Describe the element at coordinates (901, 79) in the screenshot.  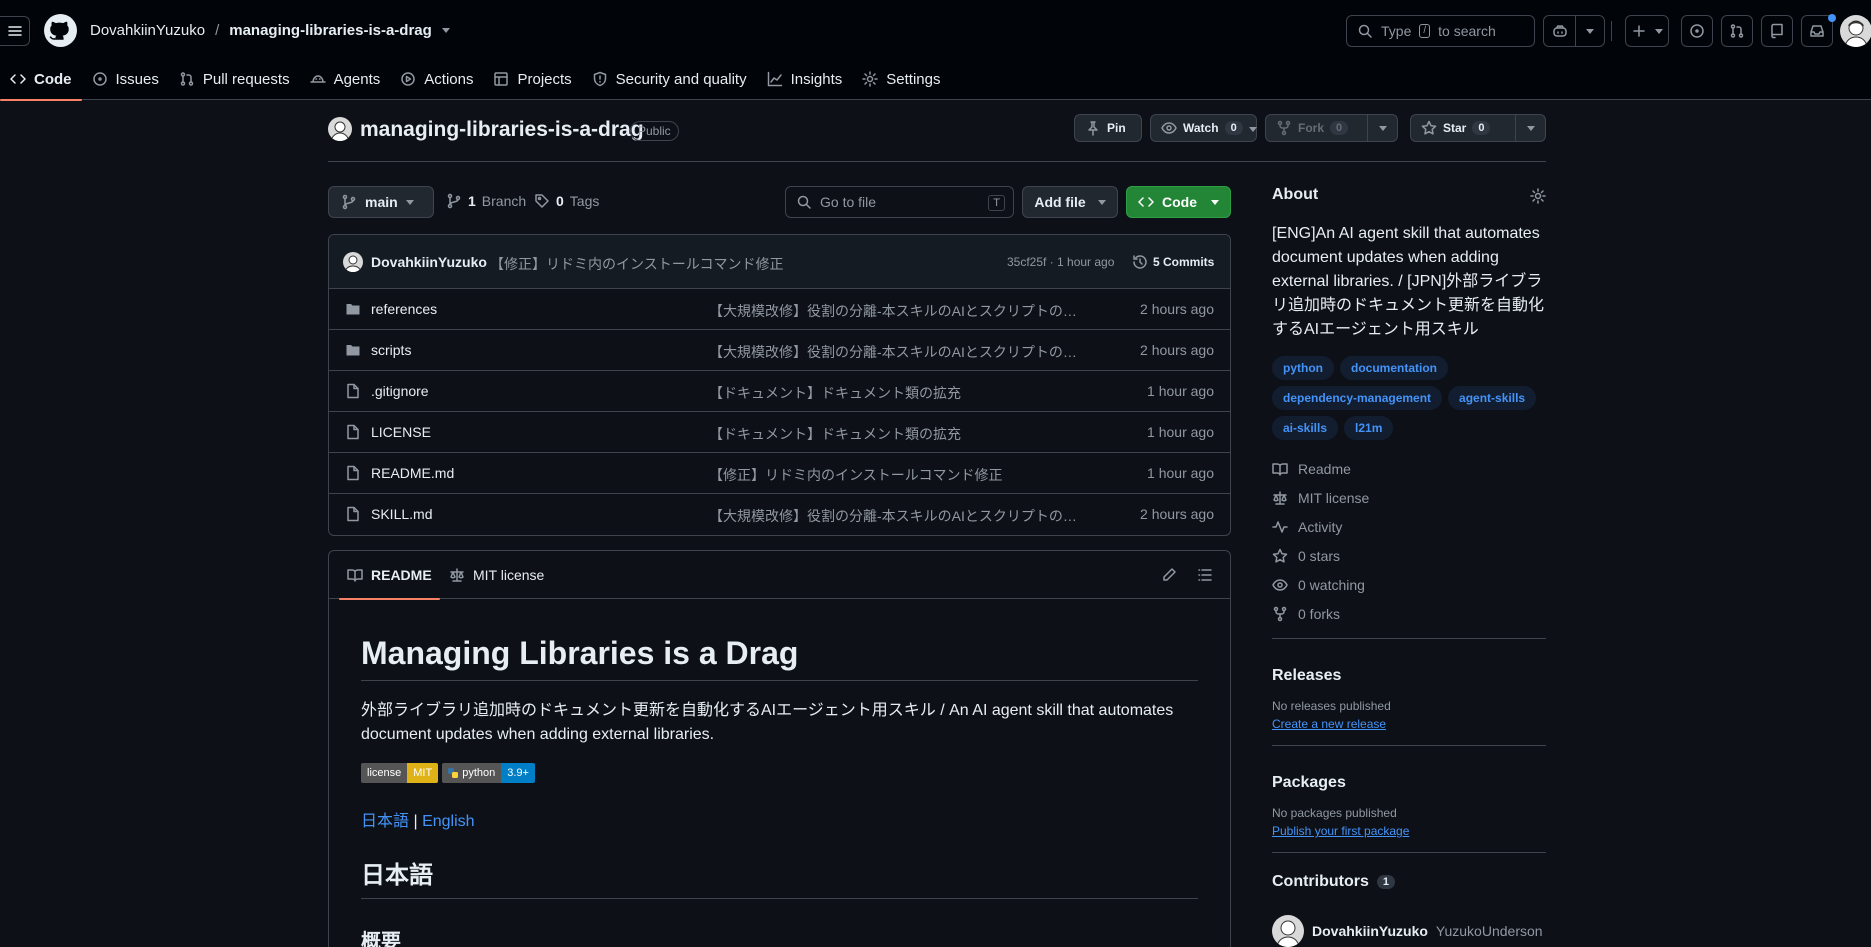
I see `tab-settings: Settings` at that location.